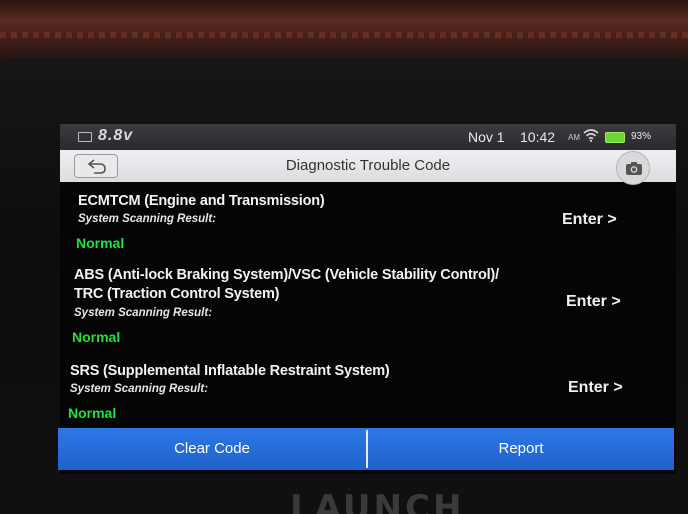 Image resolution: width=688 pixels, height=514 pixels. Describe the element at coordinates (377, 501) in the screenshot. I see `device-brand-logo: LAUNCH` at that location.